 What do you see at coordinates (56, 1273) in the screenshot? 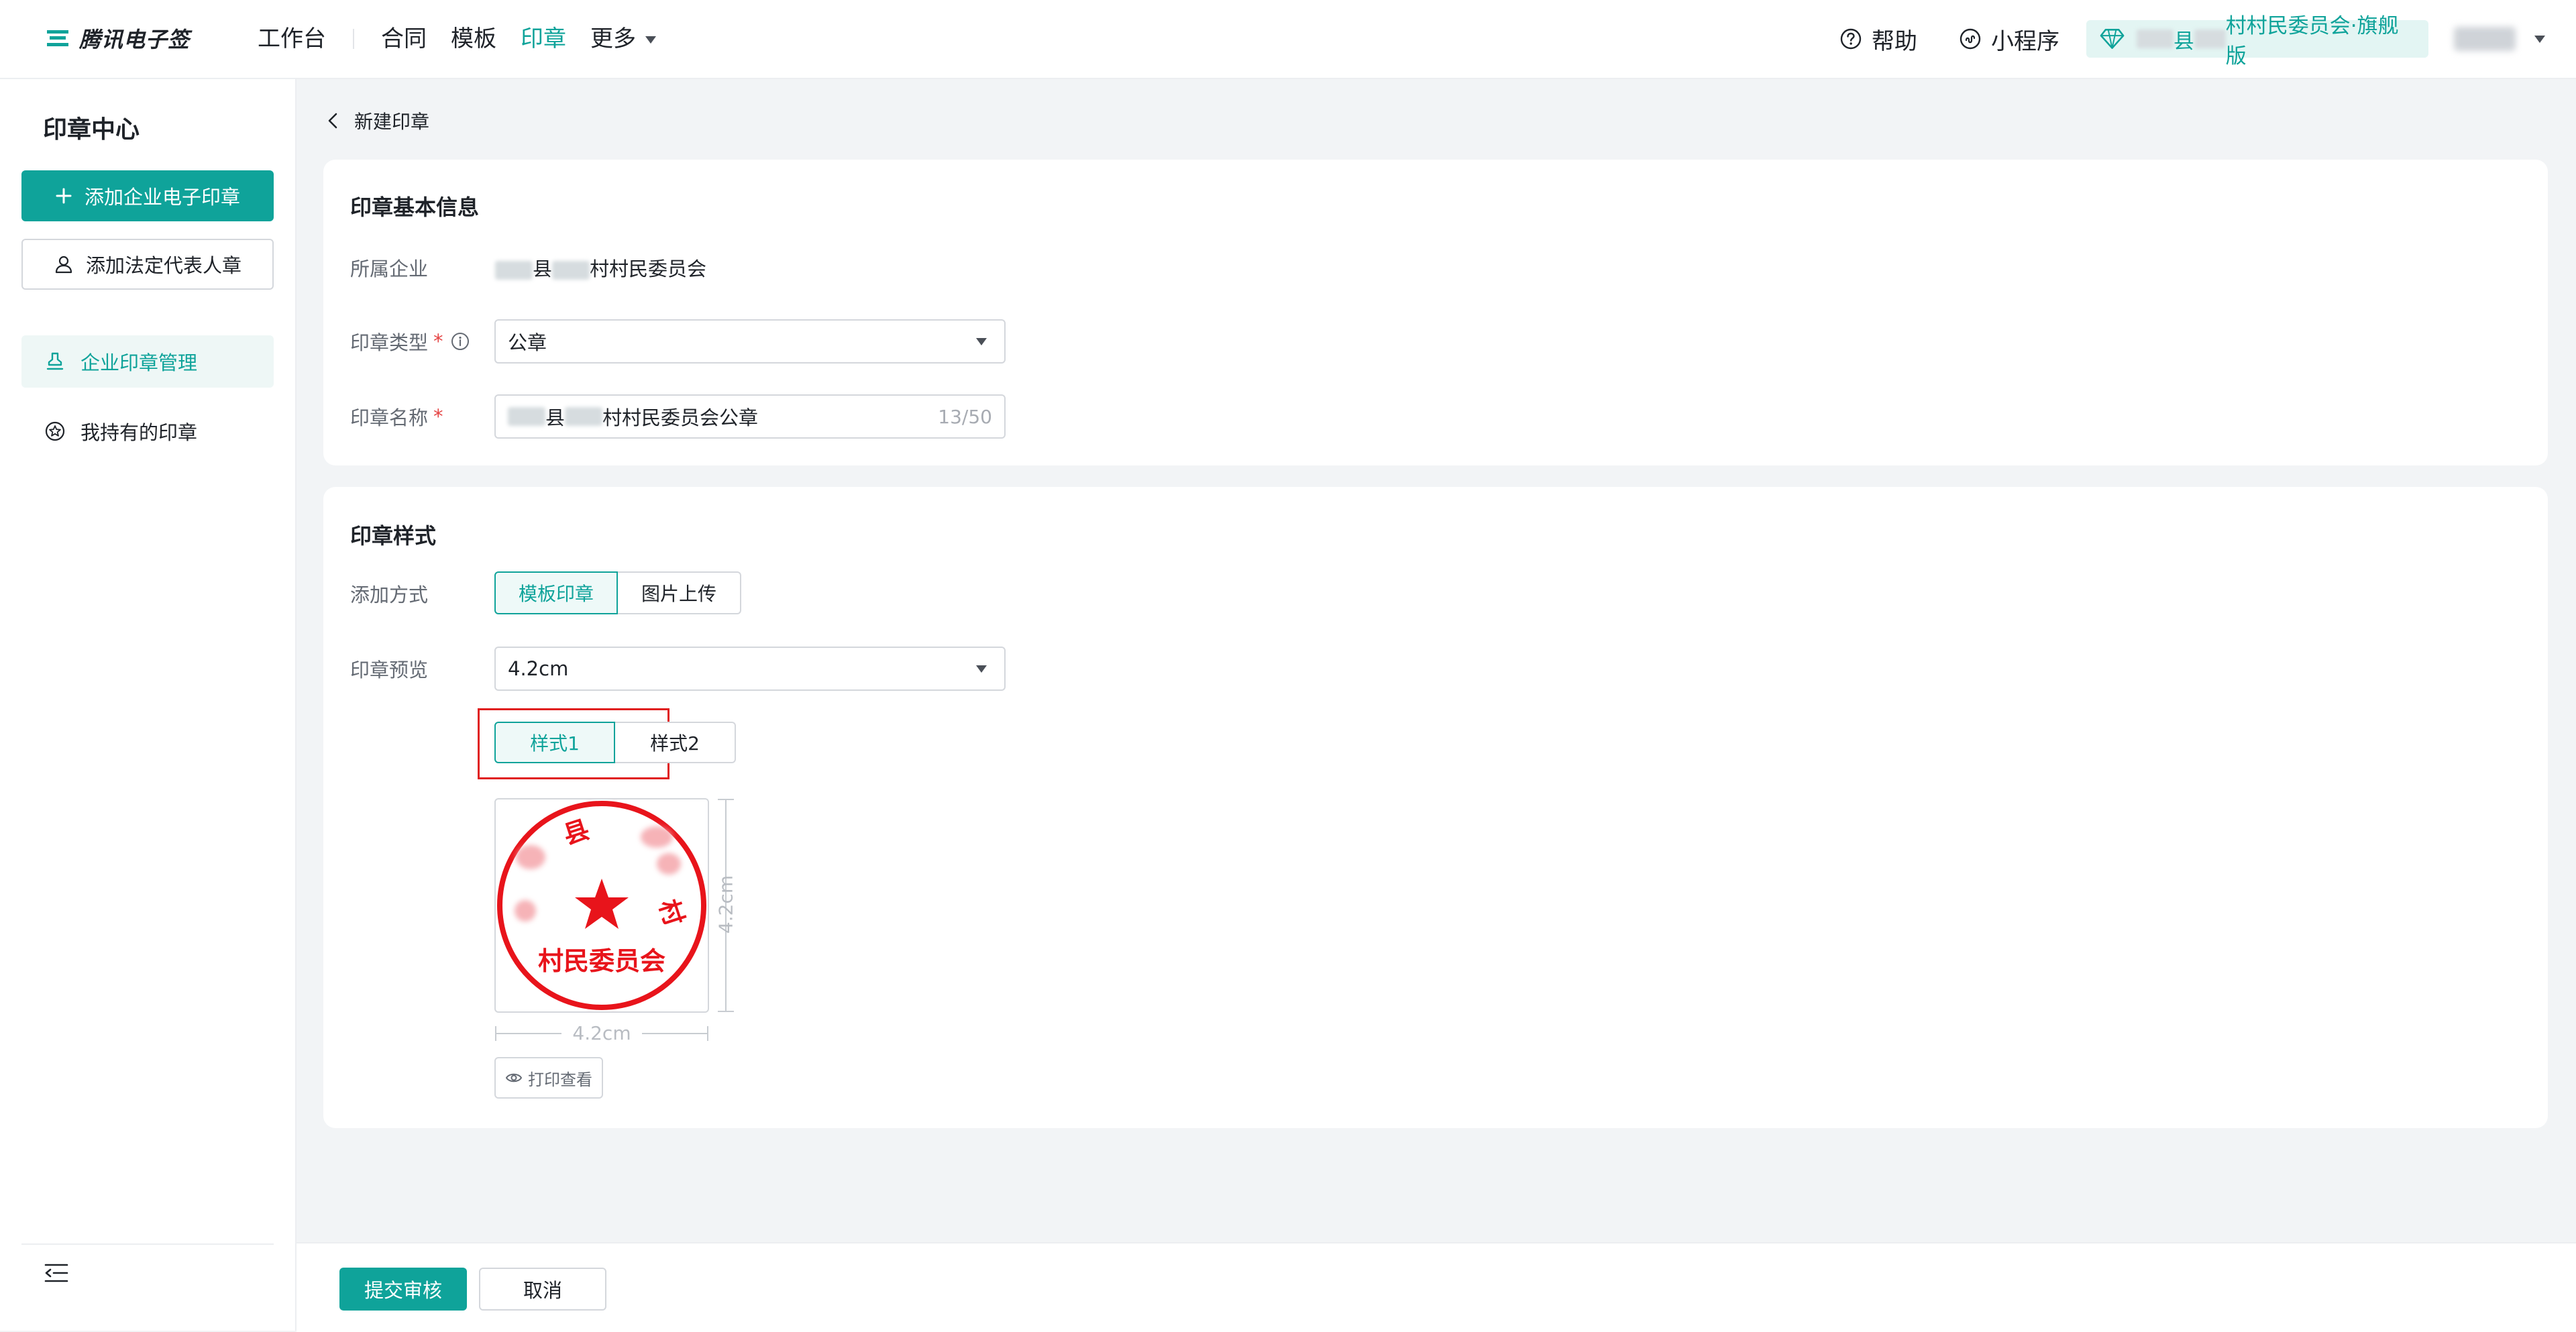
I see `collapse-menu-icon` at bounding box center [56, 1273].